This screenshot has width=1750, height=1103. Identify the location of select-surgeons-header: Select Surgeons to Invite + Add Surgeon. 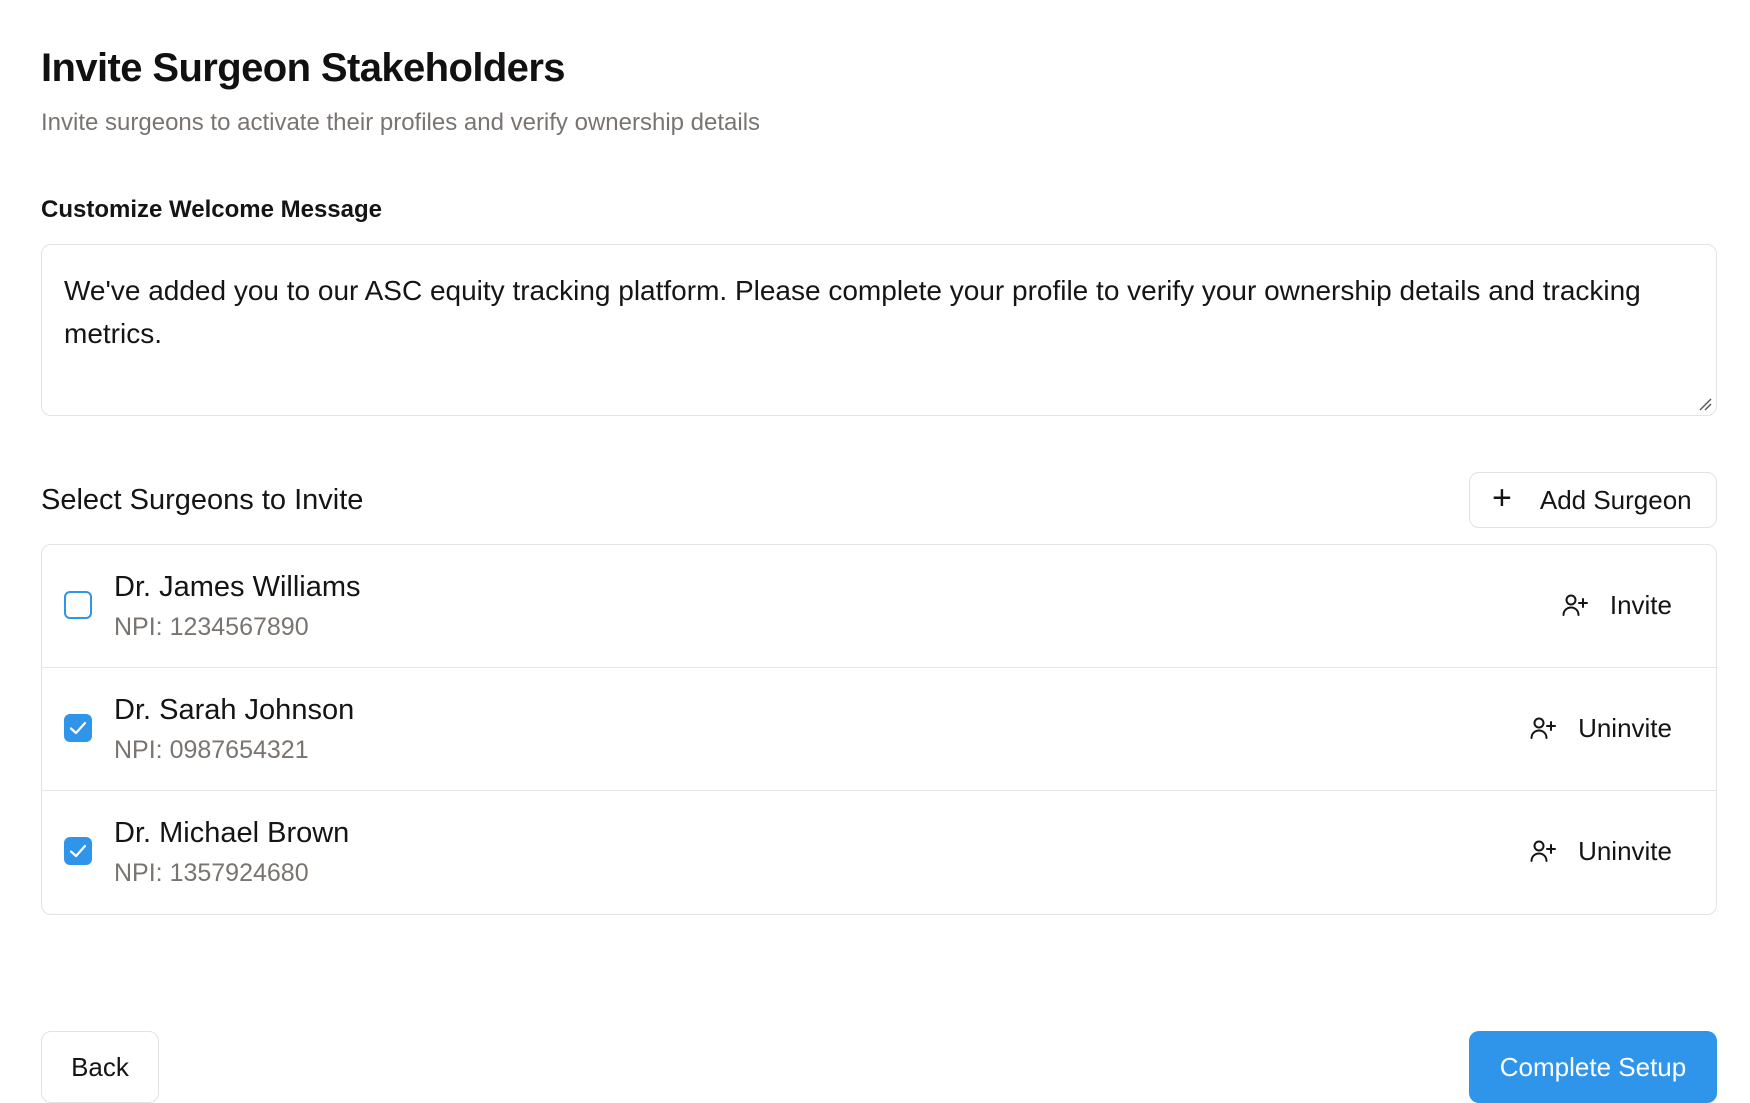
(879, 500).